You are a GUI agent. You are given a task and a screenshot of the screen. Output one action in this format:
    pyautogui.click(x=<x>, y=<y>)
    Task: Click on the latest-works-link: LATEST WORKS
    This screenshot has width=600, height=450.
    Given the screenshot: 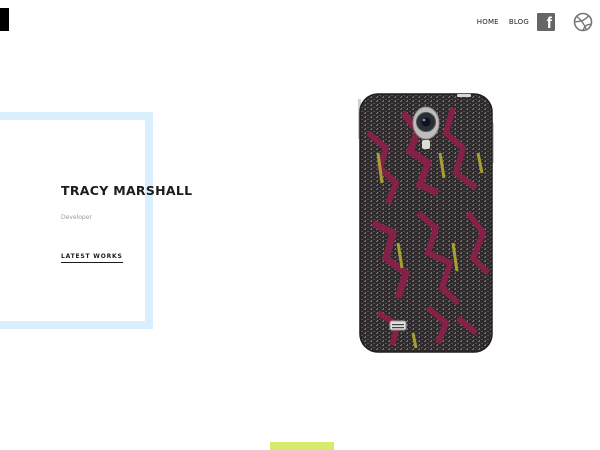 What is the action you would take?
    pyautogui.click(x=92, y=258)
    